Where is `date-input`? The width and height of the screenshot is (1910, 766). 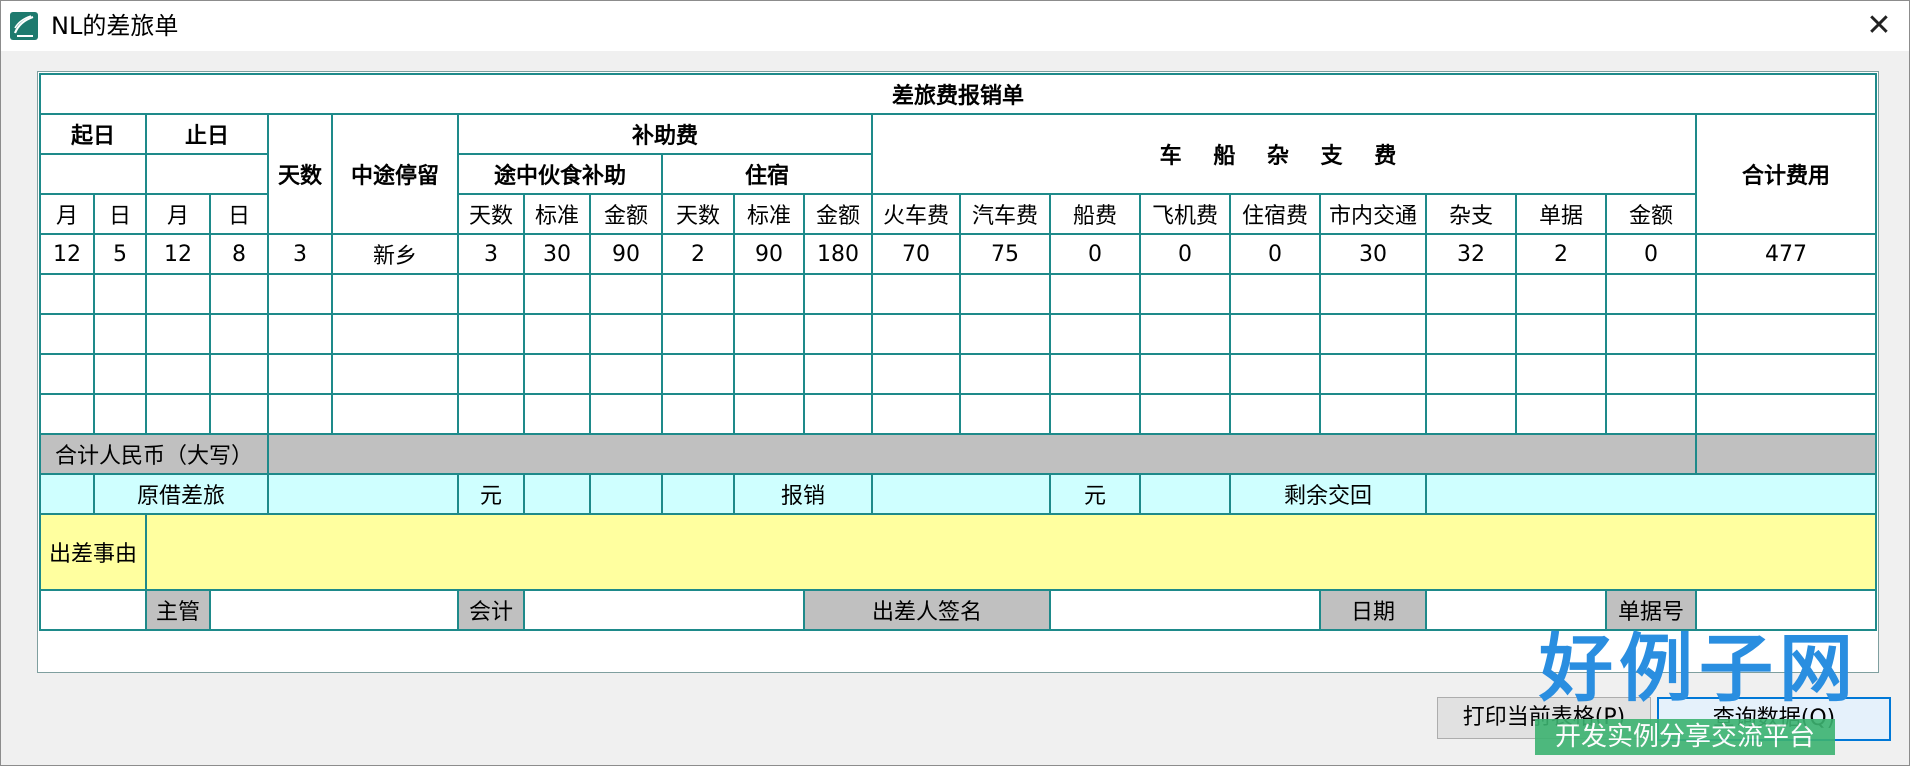
date-input is located at coordinates (1516, 610).